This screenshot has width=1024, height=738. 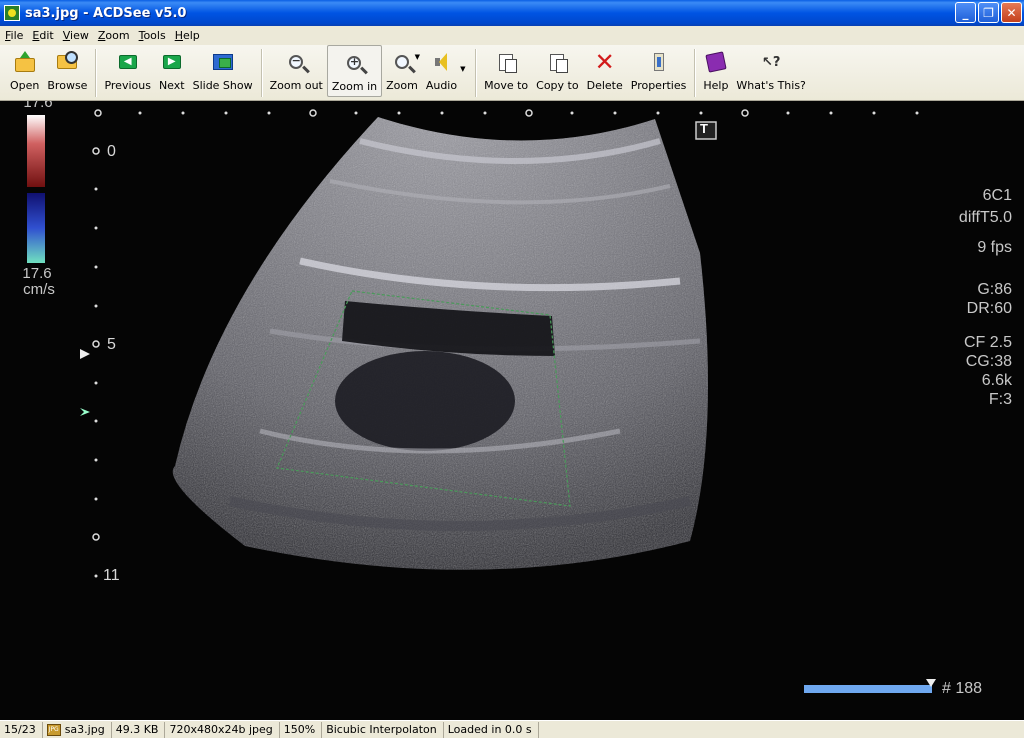 I want to click on delete-button: ✕ Delete, so click(x=605, y=71).